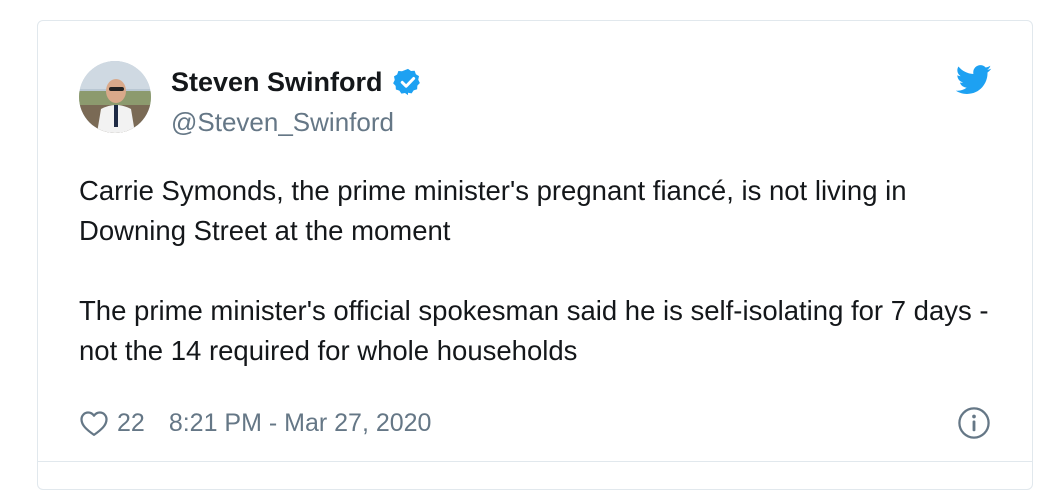 Image resolution: width=1054 pixels, height=490 pixels. I want to click on tweet-timestamp: 8:21 PM - Mar 27, 2020, so click(300, 423).